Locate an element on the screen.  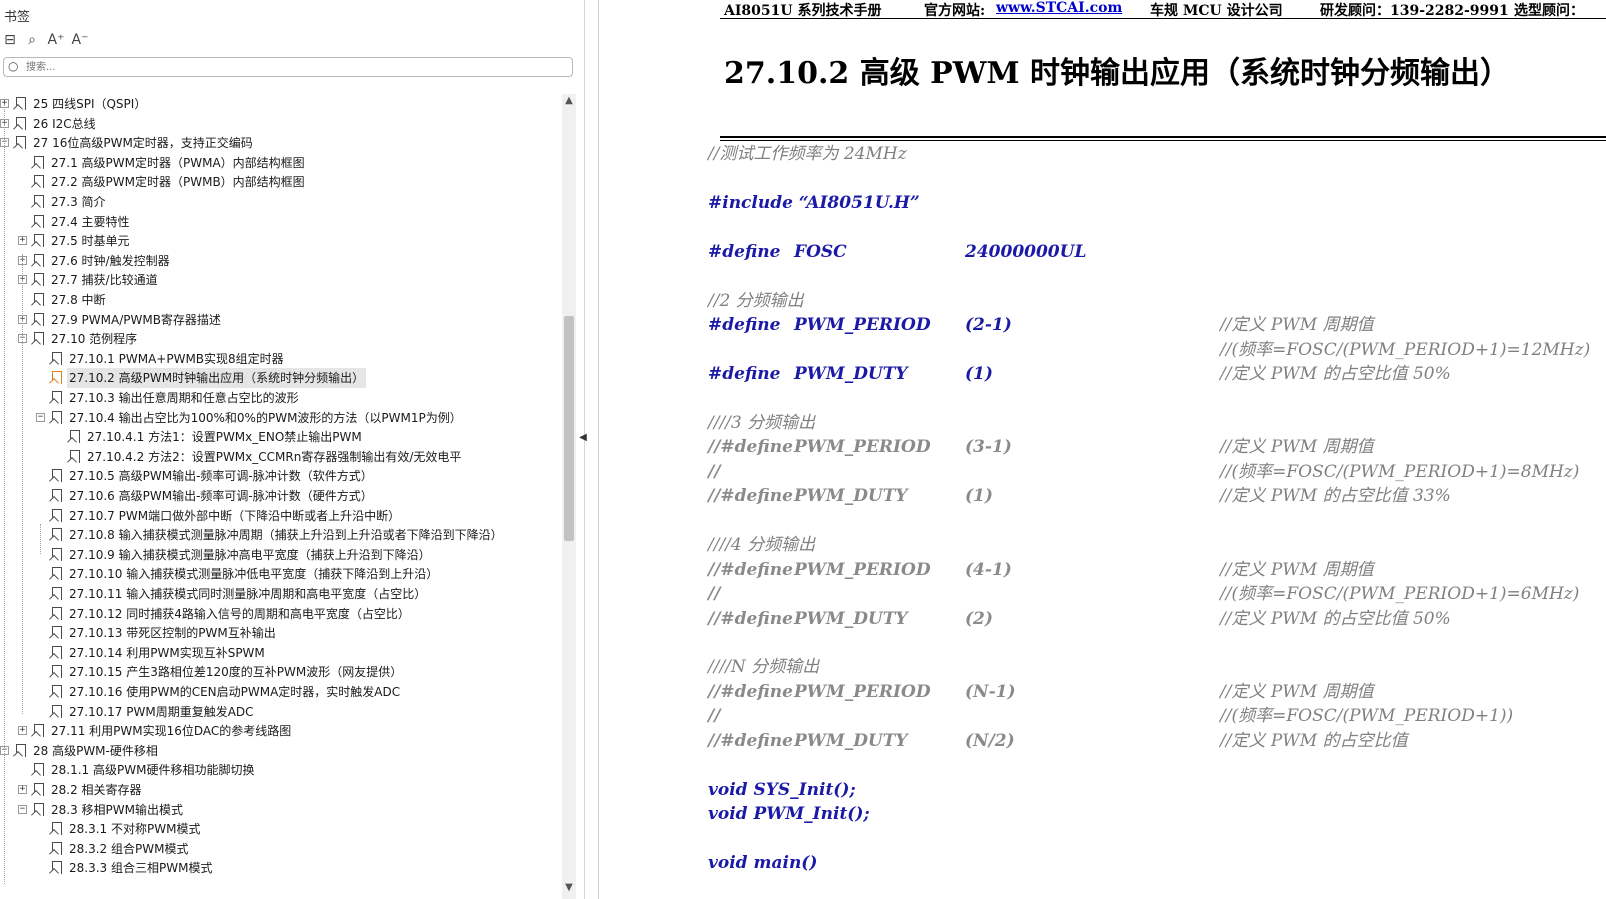
bookmark-item: 27.2 高级PWM定时器（PWMB）内部结构框图 is located at coordinates (281, 182).